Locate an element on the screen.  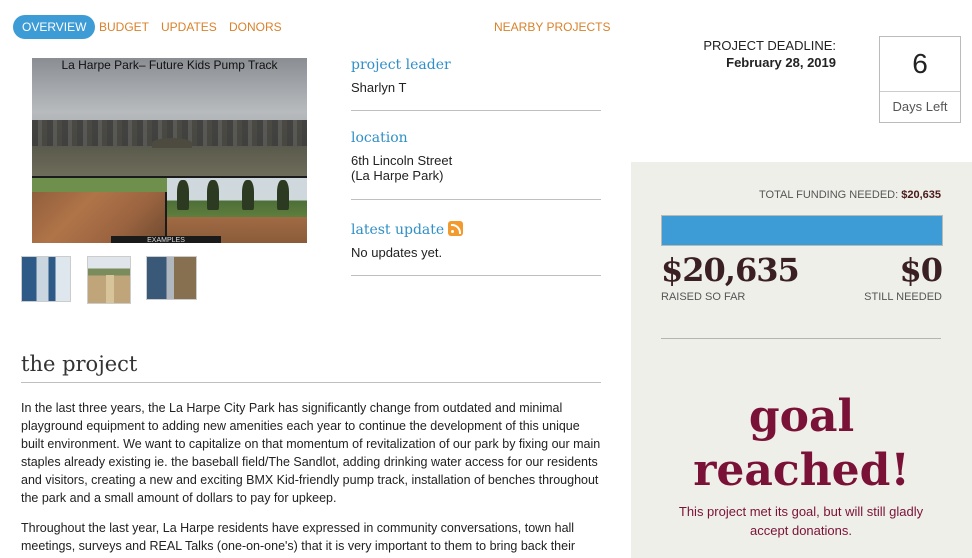
funding-progress-fill is located at coordinates (802, 230).